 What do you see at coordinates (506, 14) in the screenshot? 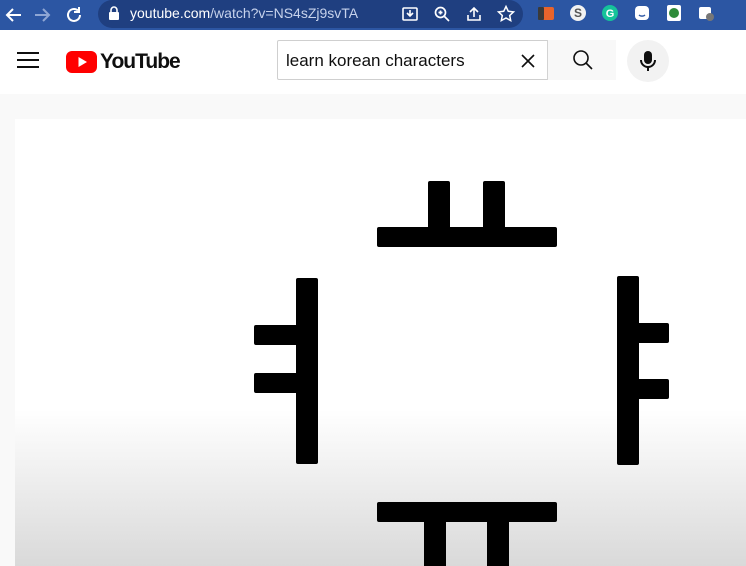
I see `star-icon` at bounding box center [506, 14].